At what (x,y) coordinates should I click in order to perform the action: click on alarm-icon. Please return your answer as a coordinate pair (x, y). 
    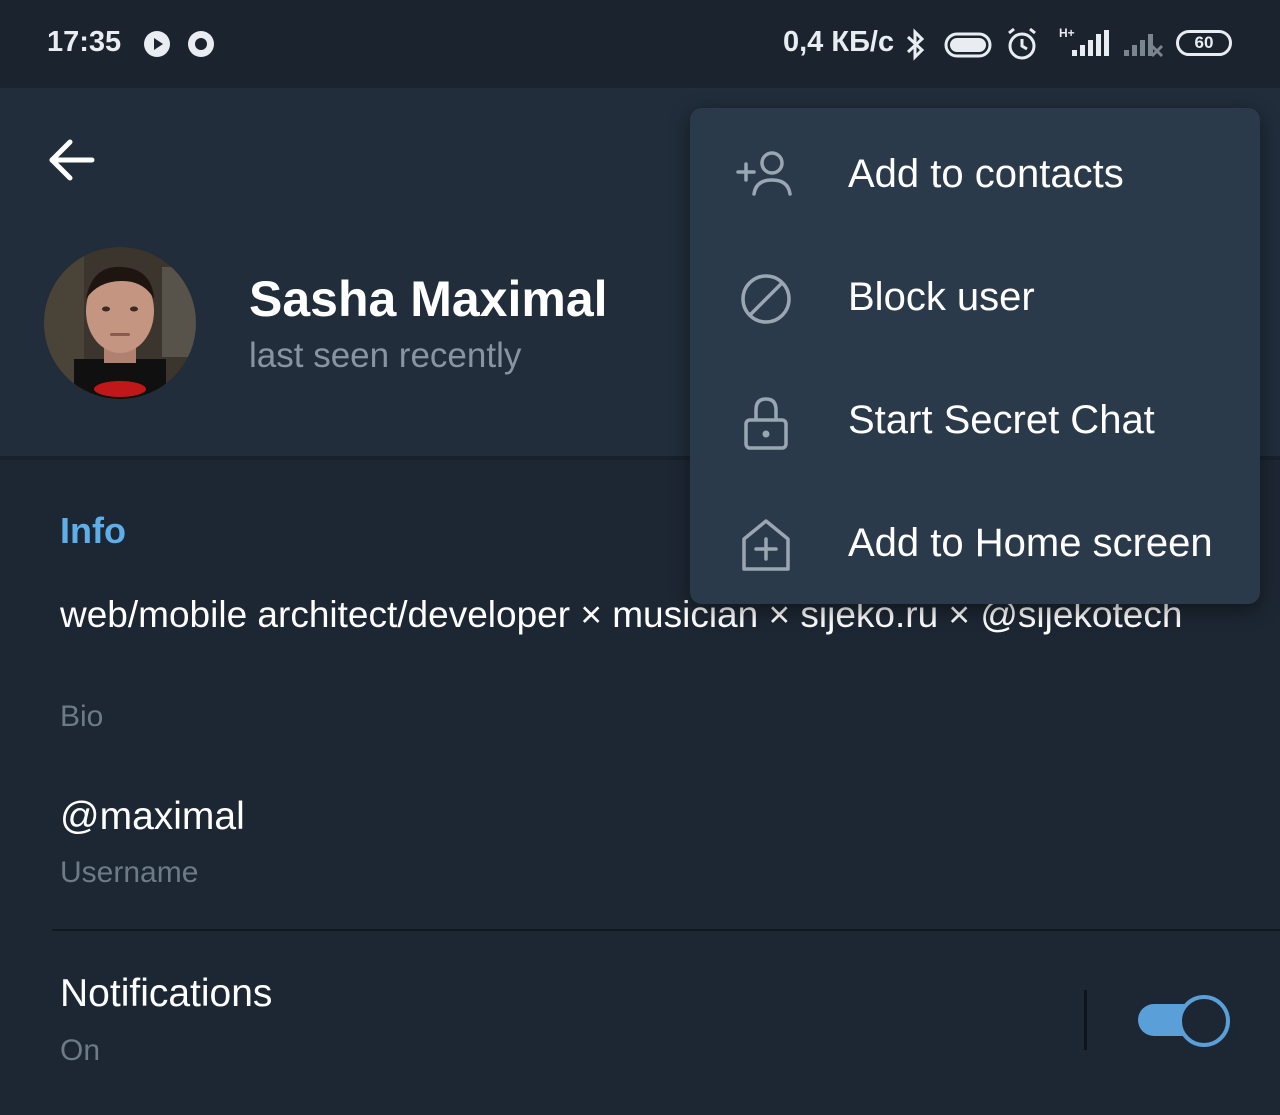
    Looking at the image, I should click on (1022, 43).